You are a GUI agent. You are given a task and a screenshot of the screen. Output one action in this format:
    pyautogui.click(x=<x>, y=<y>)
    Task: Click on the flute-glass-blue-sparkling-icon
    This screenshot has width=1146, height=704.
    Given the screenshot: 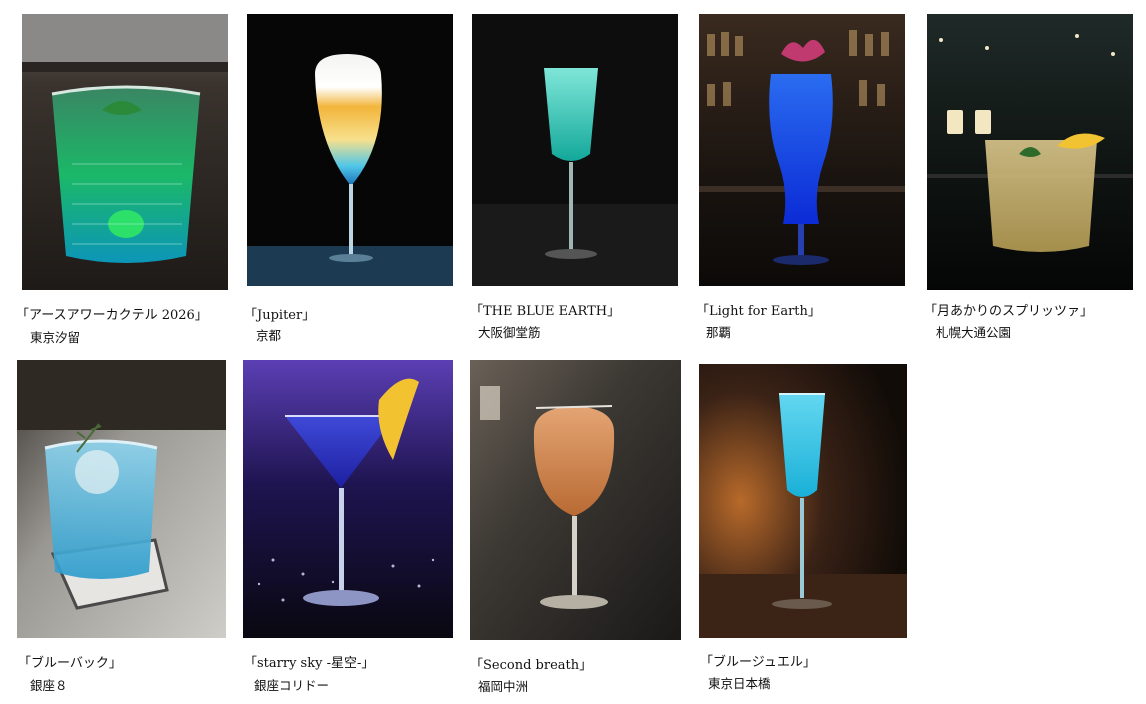 What is the action you would take?
    pyautogui.click(x=803, y=501)
    